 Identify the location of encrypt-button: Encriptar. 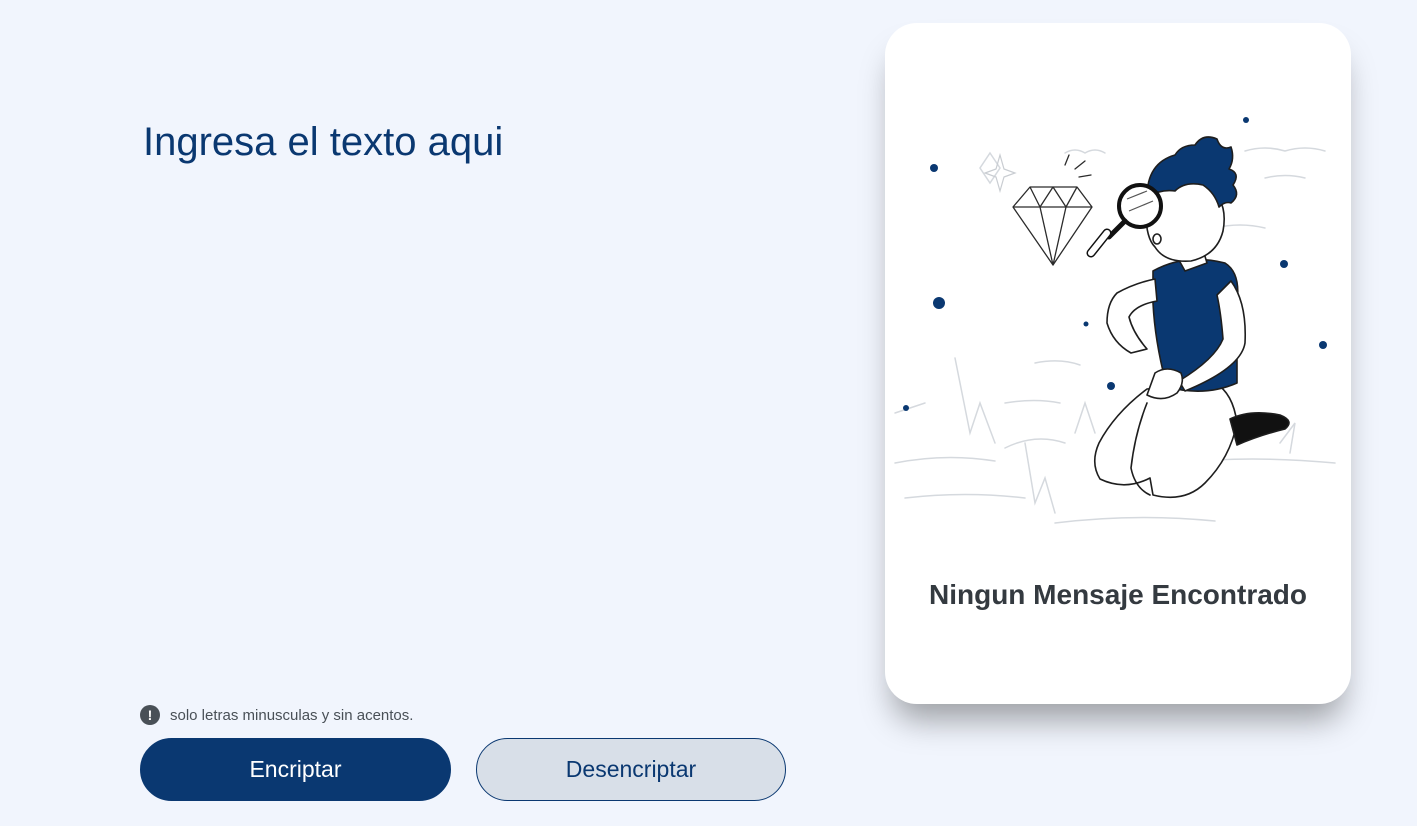
(295, 769).